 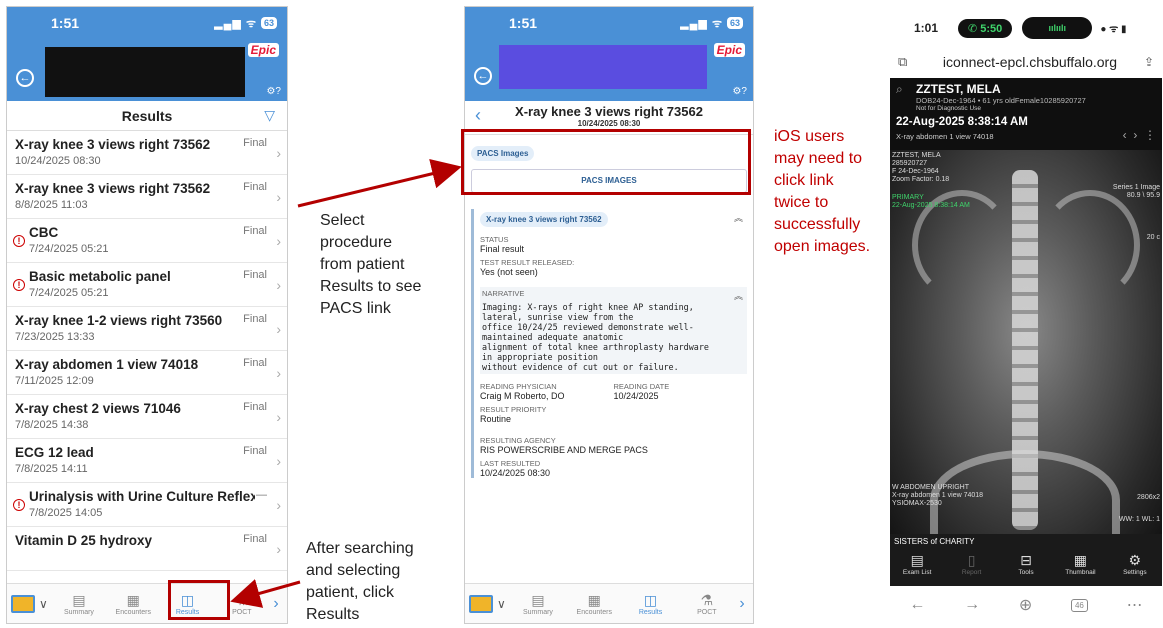 I want to click on pacs-link-highlight, so click(x=606, y=162).